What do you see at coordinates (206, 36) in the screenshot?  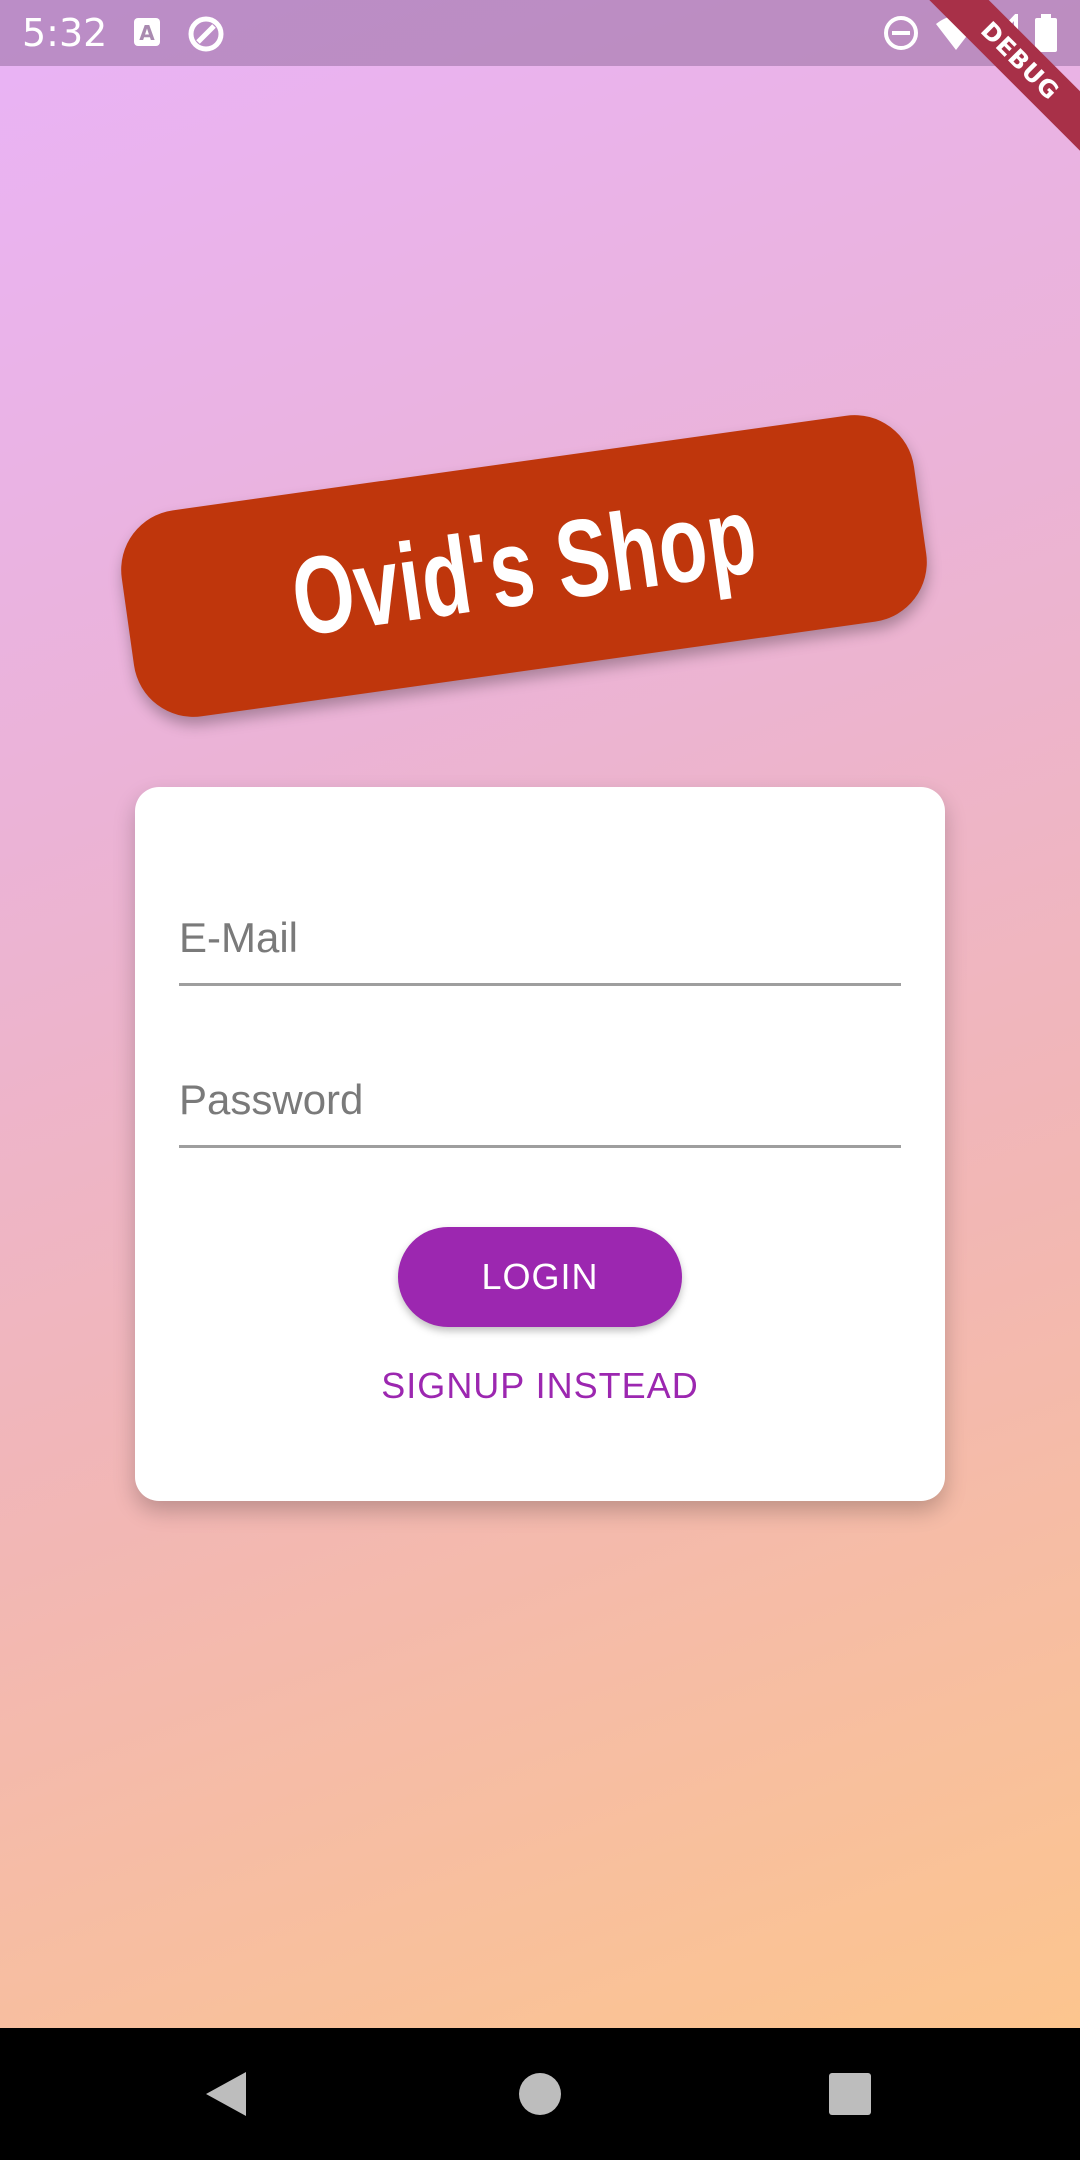 I see `sync-icon` at bounding box center [206, 36].